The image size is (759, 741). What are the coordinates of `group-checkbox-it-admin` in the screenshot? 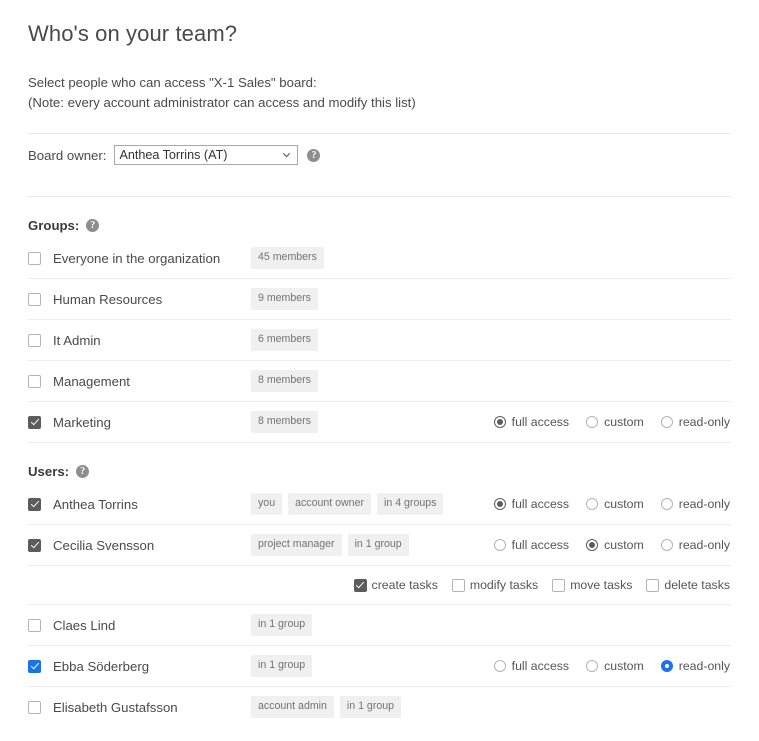 It's located at (34, 340).